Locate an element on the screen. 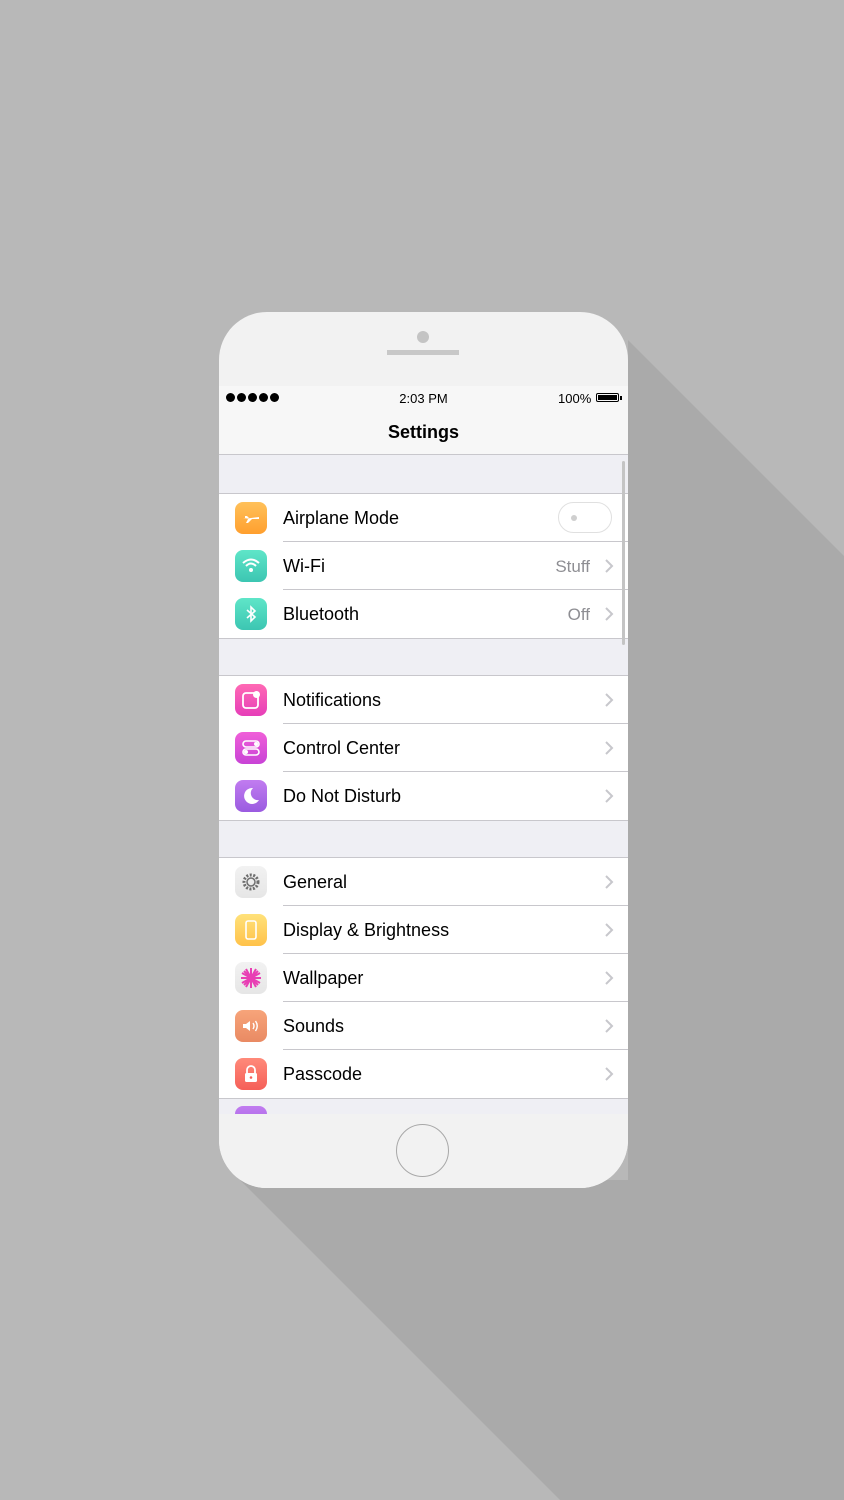 The image size is (844, 1500). settings-row-general: General is located at coordinates (423, 882).